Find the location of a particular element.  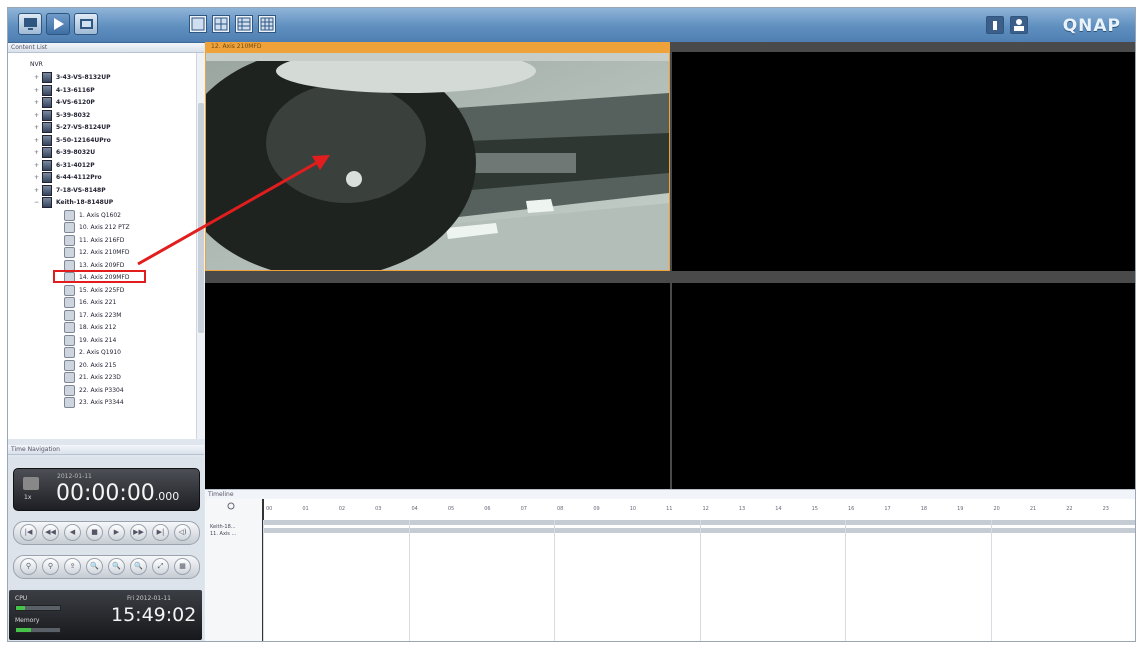

info-button is located at coordinates (995, 25).